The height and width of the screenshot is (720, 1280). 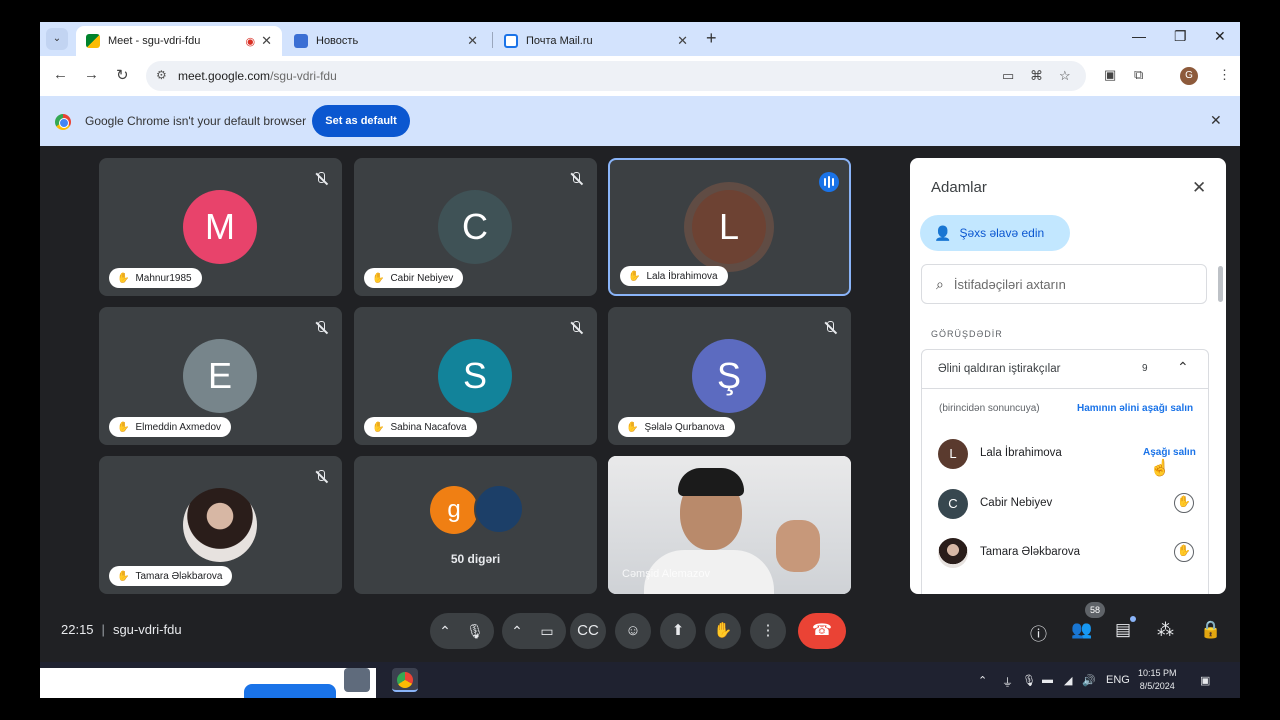 I want to click on notifications-icon: ▣, so click(x=1205, y=680).